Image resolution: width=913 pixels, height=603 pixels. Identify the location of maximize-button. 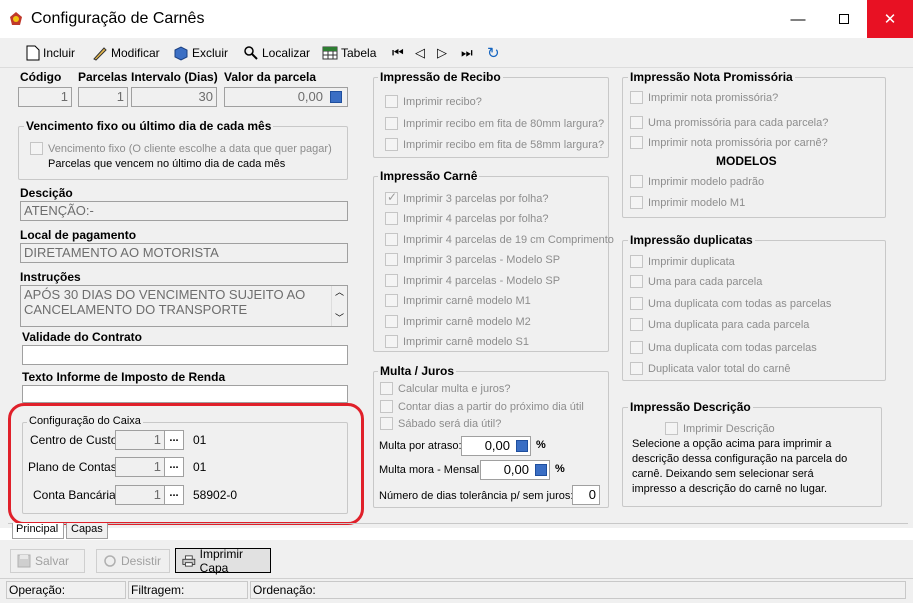
(844, 19).